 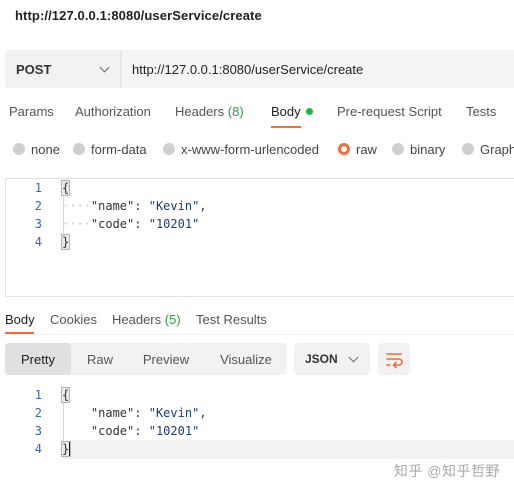 What do you see at coordinates (62, 69) in the screenshot?
I see `method-select: POST` at bounding box center [62, 69].